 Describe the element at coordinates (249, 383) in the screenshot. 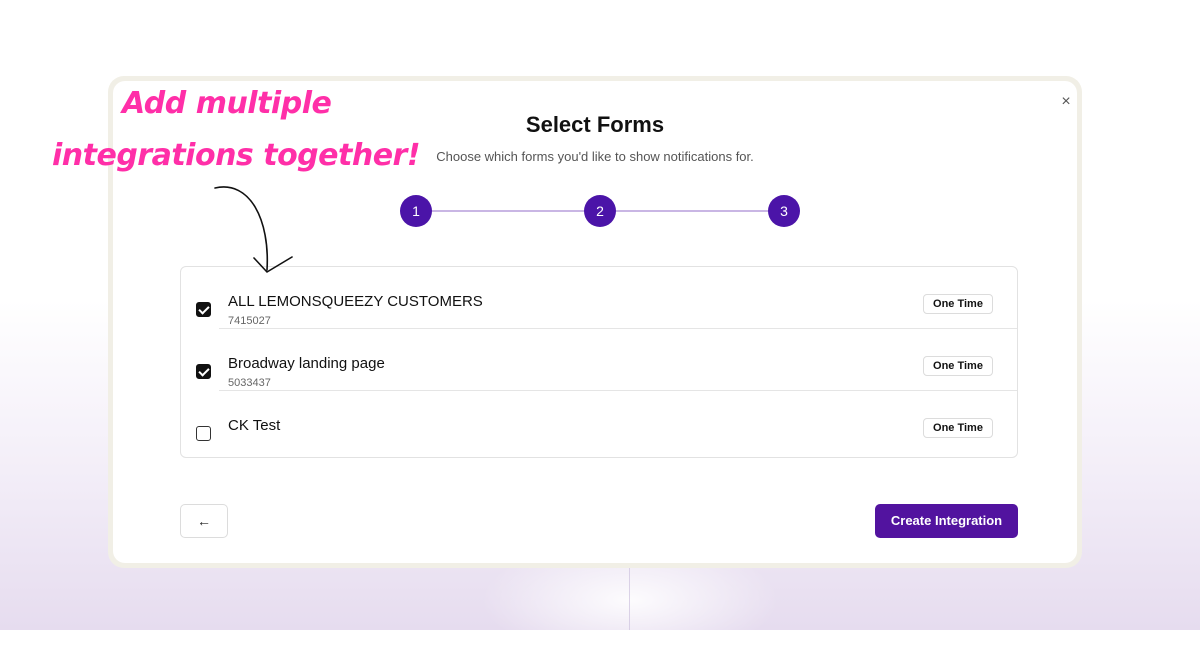

I see `form-id: 5033437` at that location.